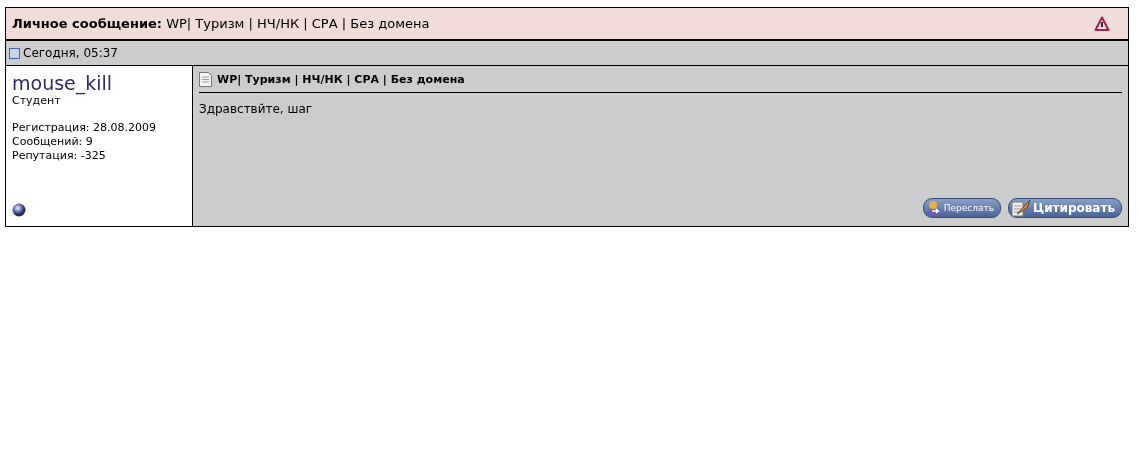 The image size is (1138, 460). What do you see at coordinates (1065, 208) in the screenshot?
I see `quote-button: Цитировать` at bounding box center [1065, 208].